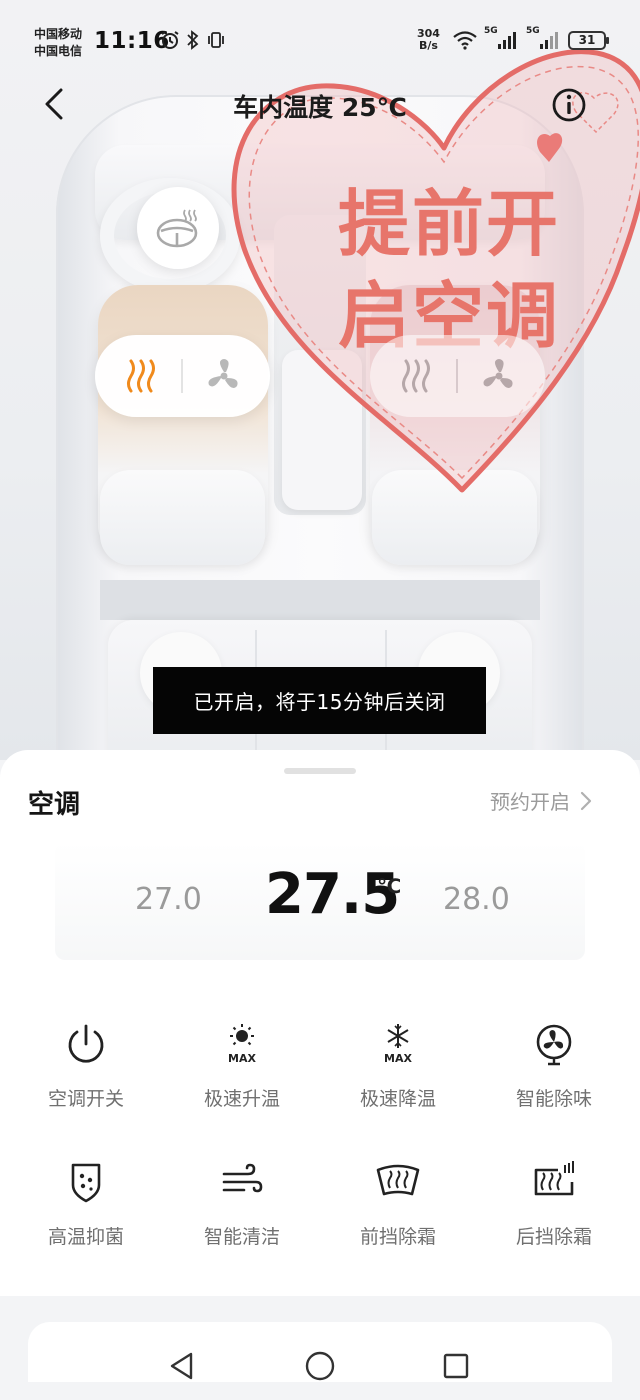  I want to click on floor, so click(320, 600).